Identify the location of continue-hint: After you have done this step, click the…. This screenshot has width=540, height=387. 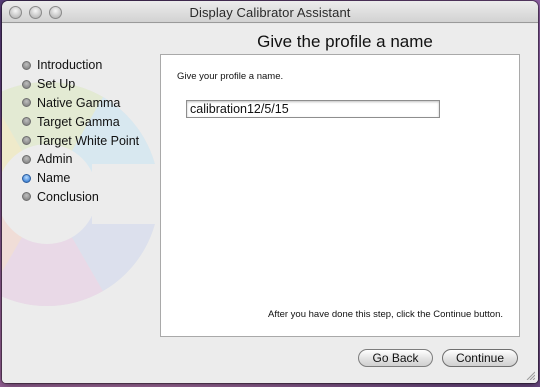
(385, 314).